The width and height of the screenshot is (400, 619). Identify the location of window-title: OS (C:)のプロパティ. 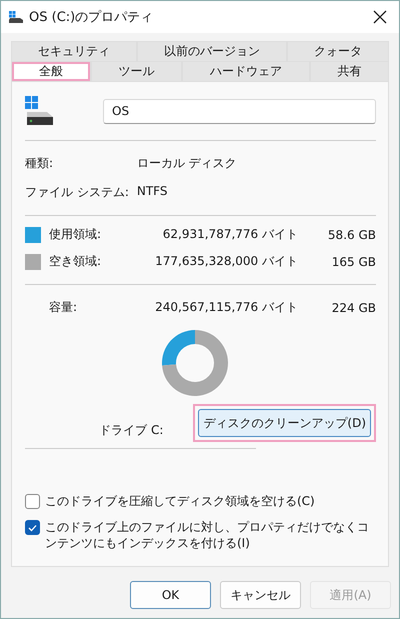
(91, 17).